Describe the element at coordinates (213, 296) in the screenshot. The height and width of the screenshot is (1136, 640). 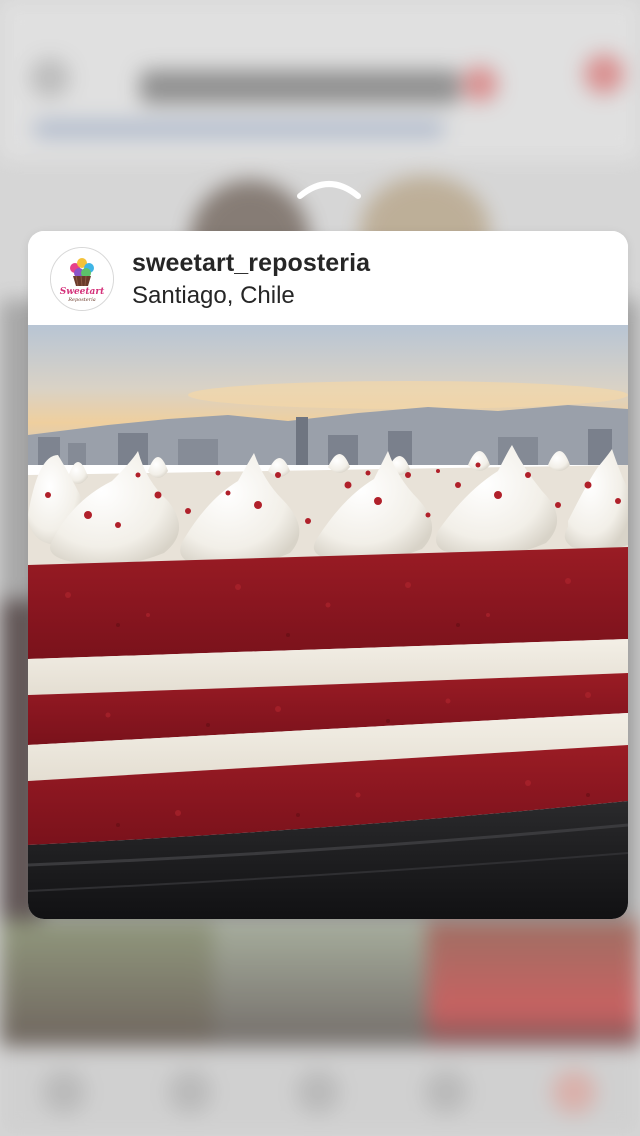
I see `location-tag: Santiago, Chile` at that location.